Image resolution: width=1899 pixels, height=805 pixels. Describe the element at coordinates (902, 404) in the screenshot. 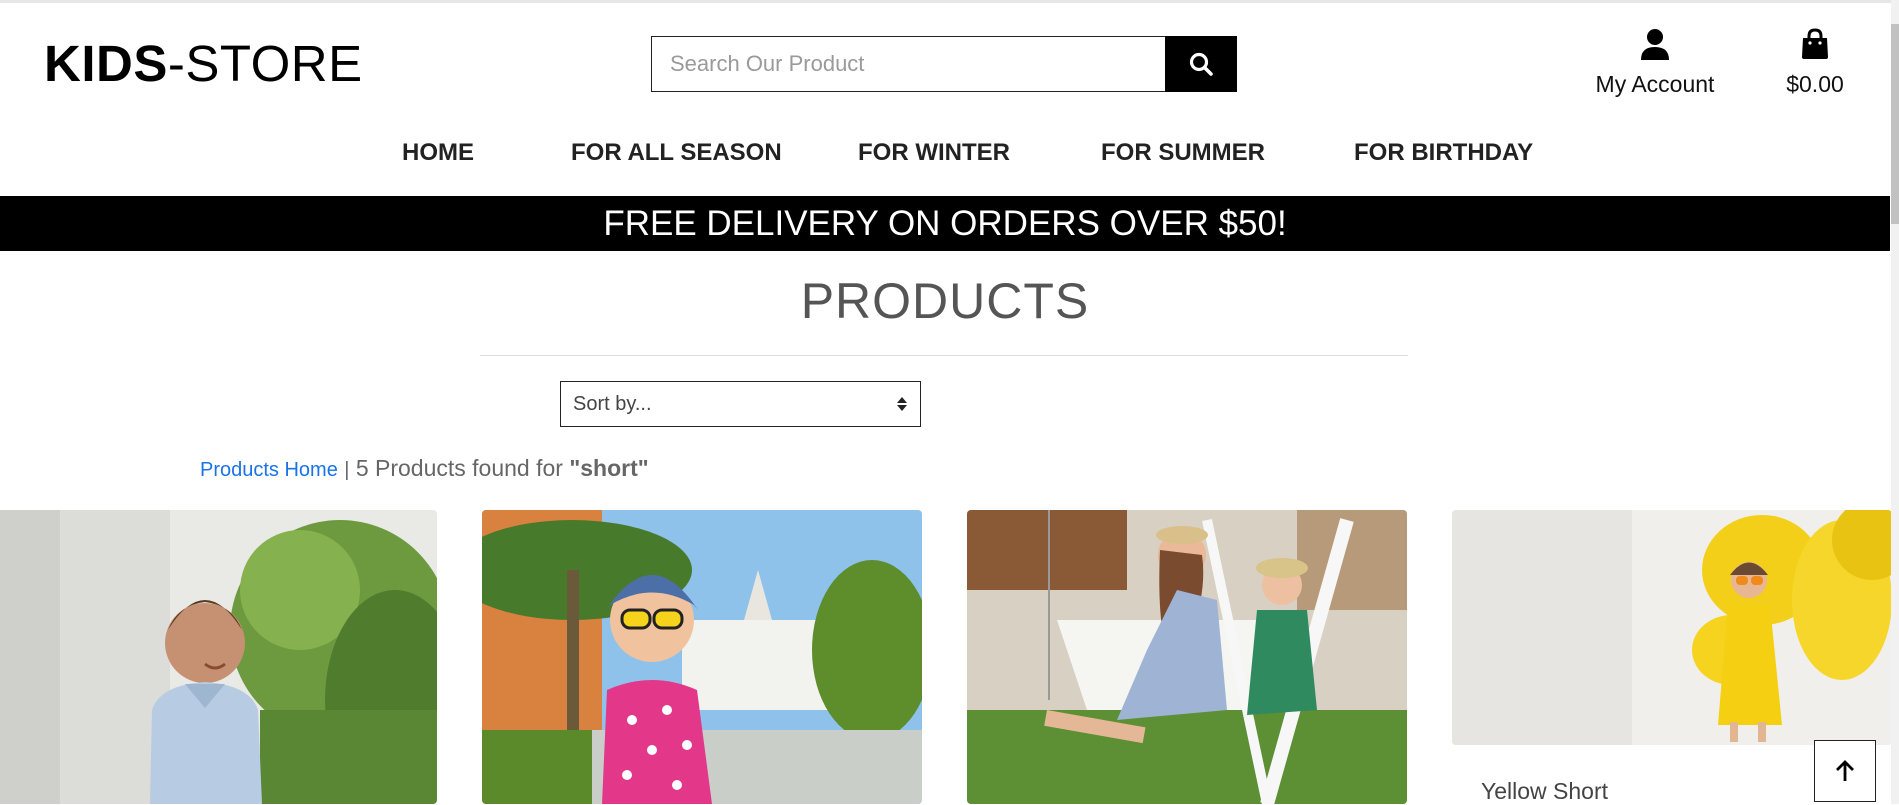

I see `sort-arrows-icon` at that location.